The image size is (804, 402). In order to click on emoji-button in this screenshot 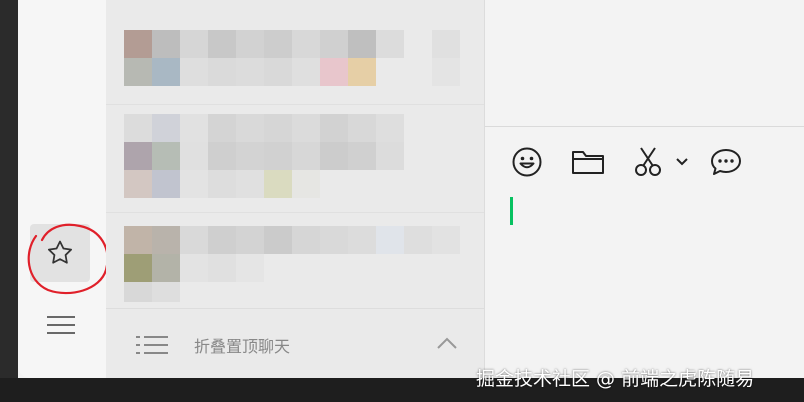, I will do `click(527, 162)`.